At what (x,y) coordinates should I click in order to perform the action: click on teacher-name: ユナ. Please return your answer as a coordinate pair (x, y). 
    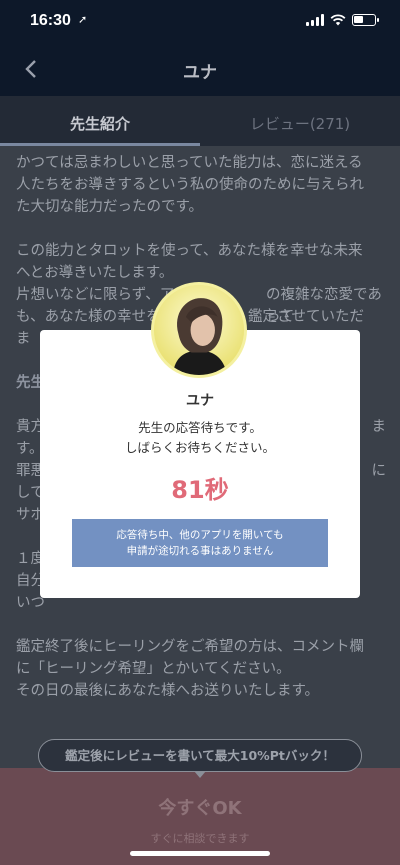
    Looking at the image, I should click on (200, 401).